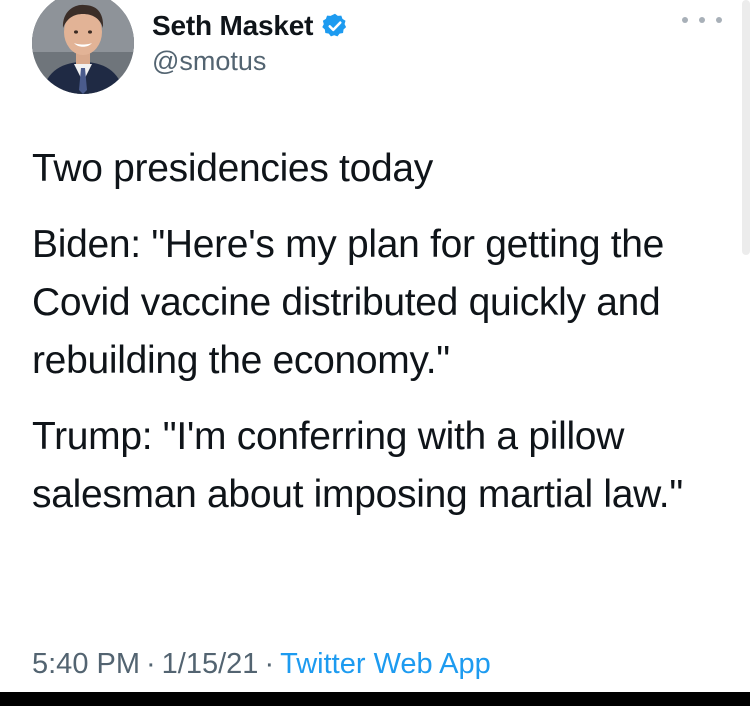 This screenshot has height=706, width=750. I want to click on bottom-edge, so click(375, 699).